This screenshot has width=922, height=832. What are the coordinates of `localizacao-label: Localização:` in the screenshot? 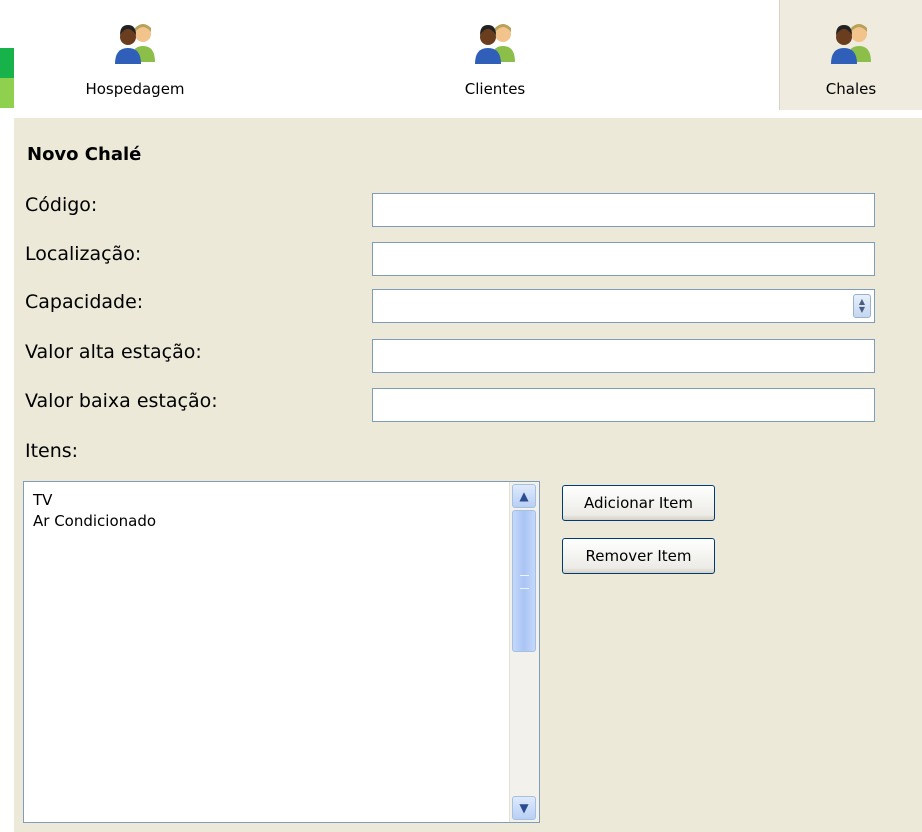 It's located at (83, 254).